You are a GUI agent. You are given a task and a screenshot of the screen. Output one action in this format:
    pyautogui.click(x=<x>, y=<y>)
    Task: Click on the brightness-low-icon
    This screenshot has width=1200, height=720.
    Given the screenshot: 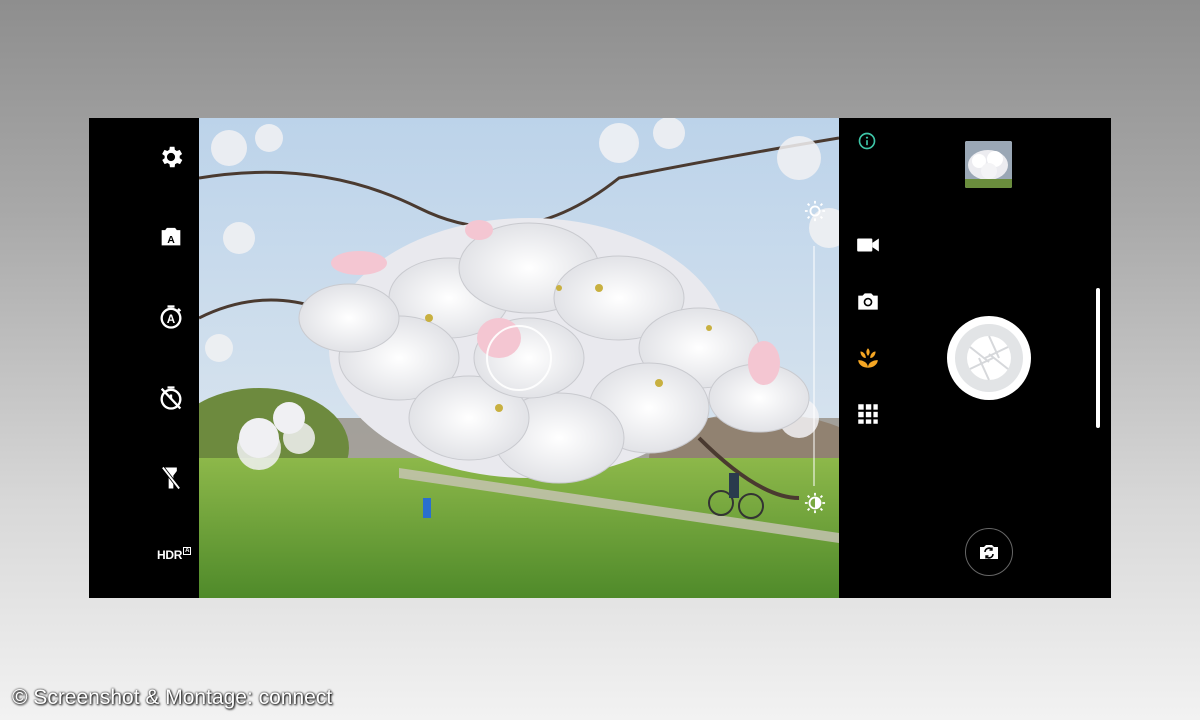 What is the action you would take?
    pyautogui.click(x=815, y=503)
    